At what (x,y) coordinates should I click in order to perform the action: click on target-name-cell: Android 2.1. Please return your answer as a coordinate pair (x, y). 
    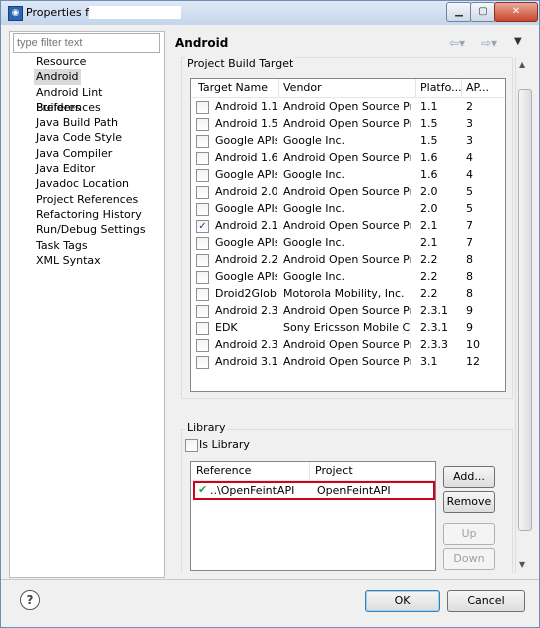
    Looking at the image, I should click on (246, 225).